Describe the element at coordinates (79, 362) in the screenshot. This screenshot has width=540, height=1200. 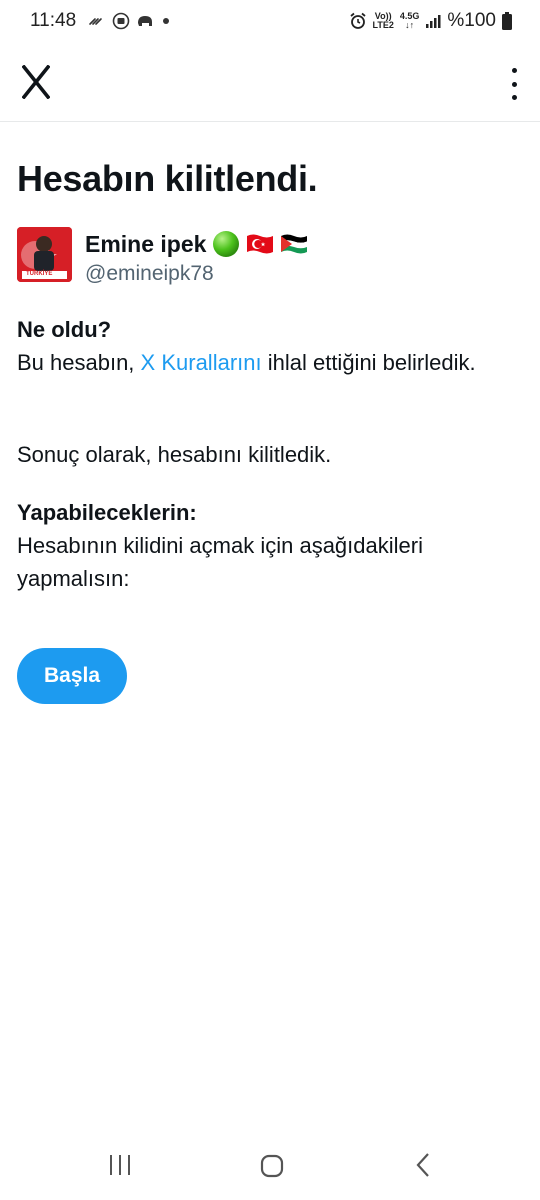
I see `what-happened-text-before: Bu hesabın,` at that location.